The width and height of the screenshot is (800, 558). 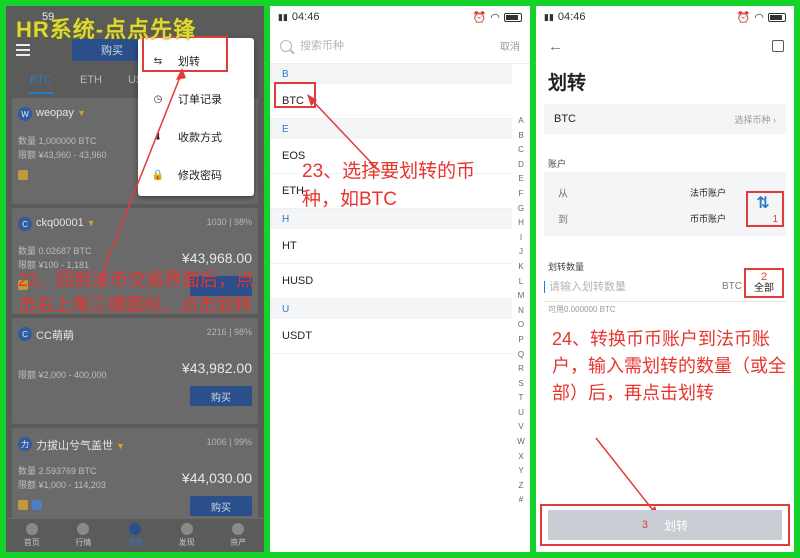 I want to click on annotation-step-number: 3, so click(x=645, y=525).